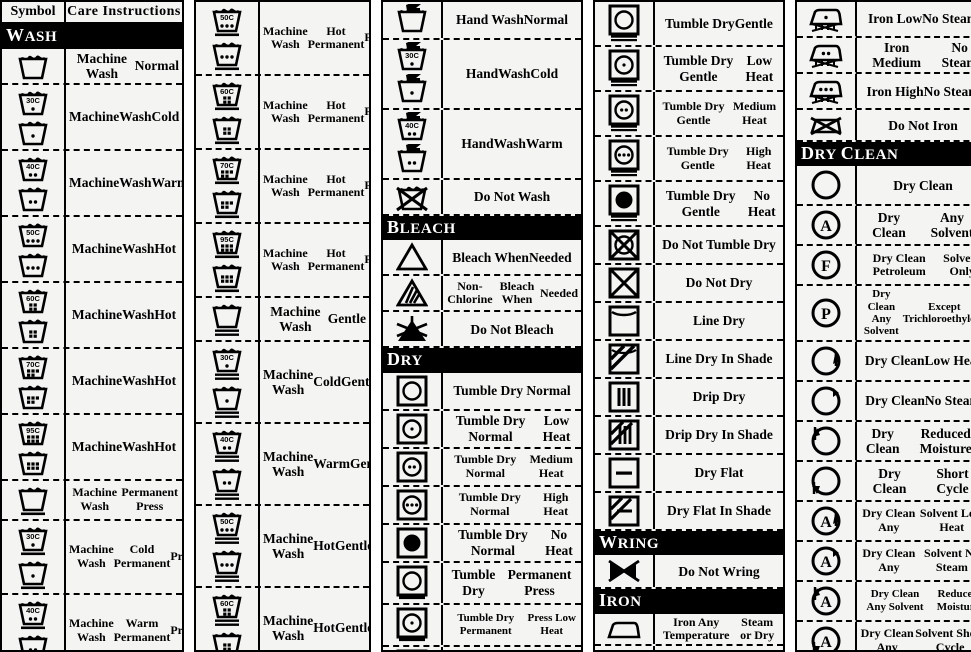 This screenshot has width=971, height=652. Describe the element at coordinates (916, 520) in the screenshot. I see `care-instruction-cell: Dry Clean AnySolvent Low Heat` at that location.